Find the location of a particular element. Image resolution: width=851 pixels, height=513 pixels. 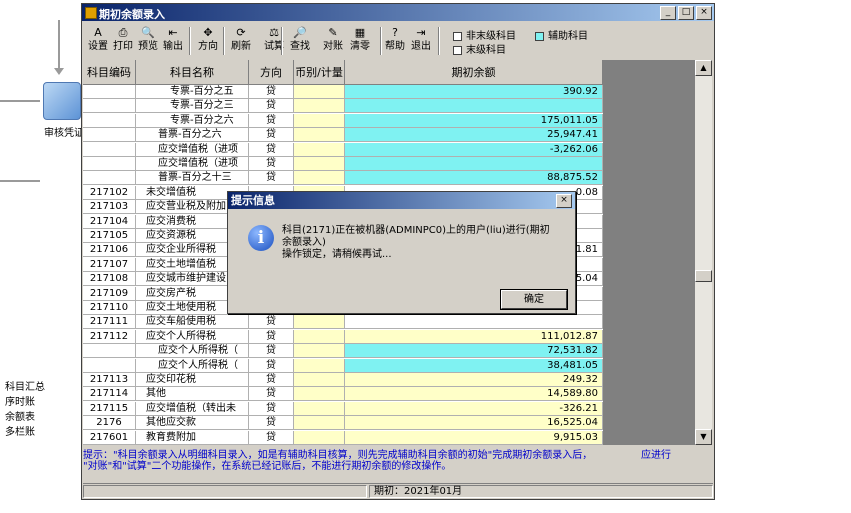

cell-code: 217108 is located at coordinates (109, 279).